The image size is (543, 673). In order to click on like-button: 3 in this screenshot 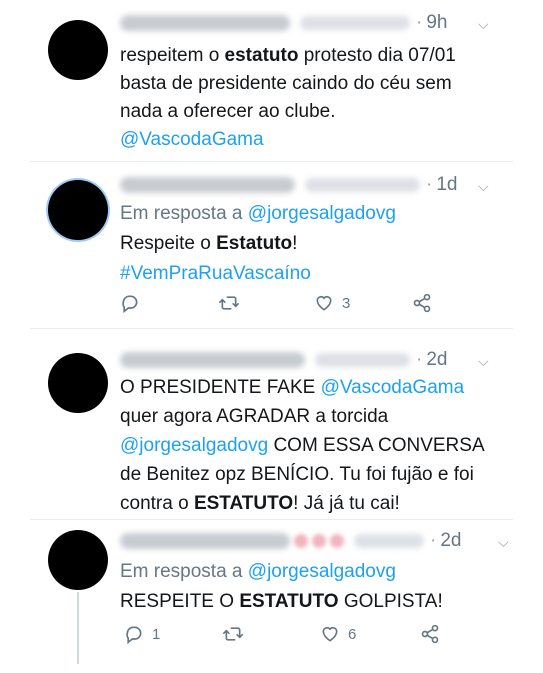, I will do `click(332, 303)`.